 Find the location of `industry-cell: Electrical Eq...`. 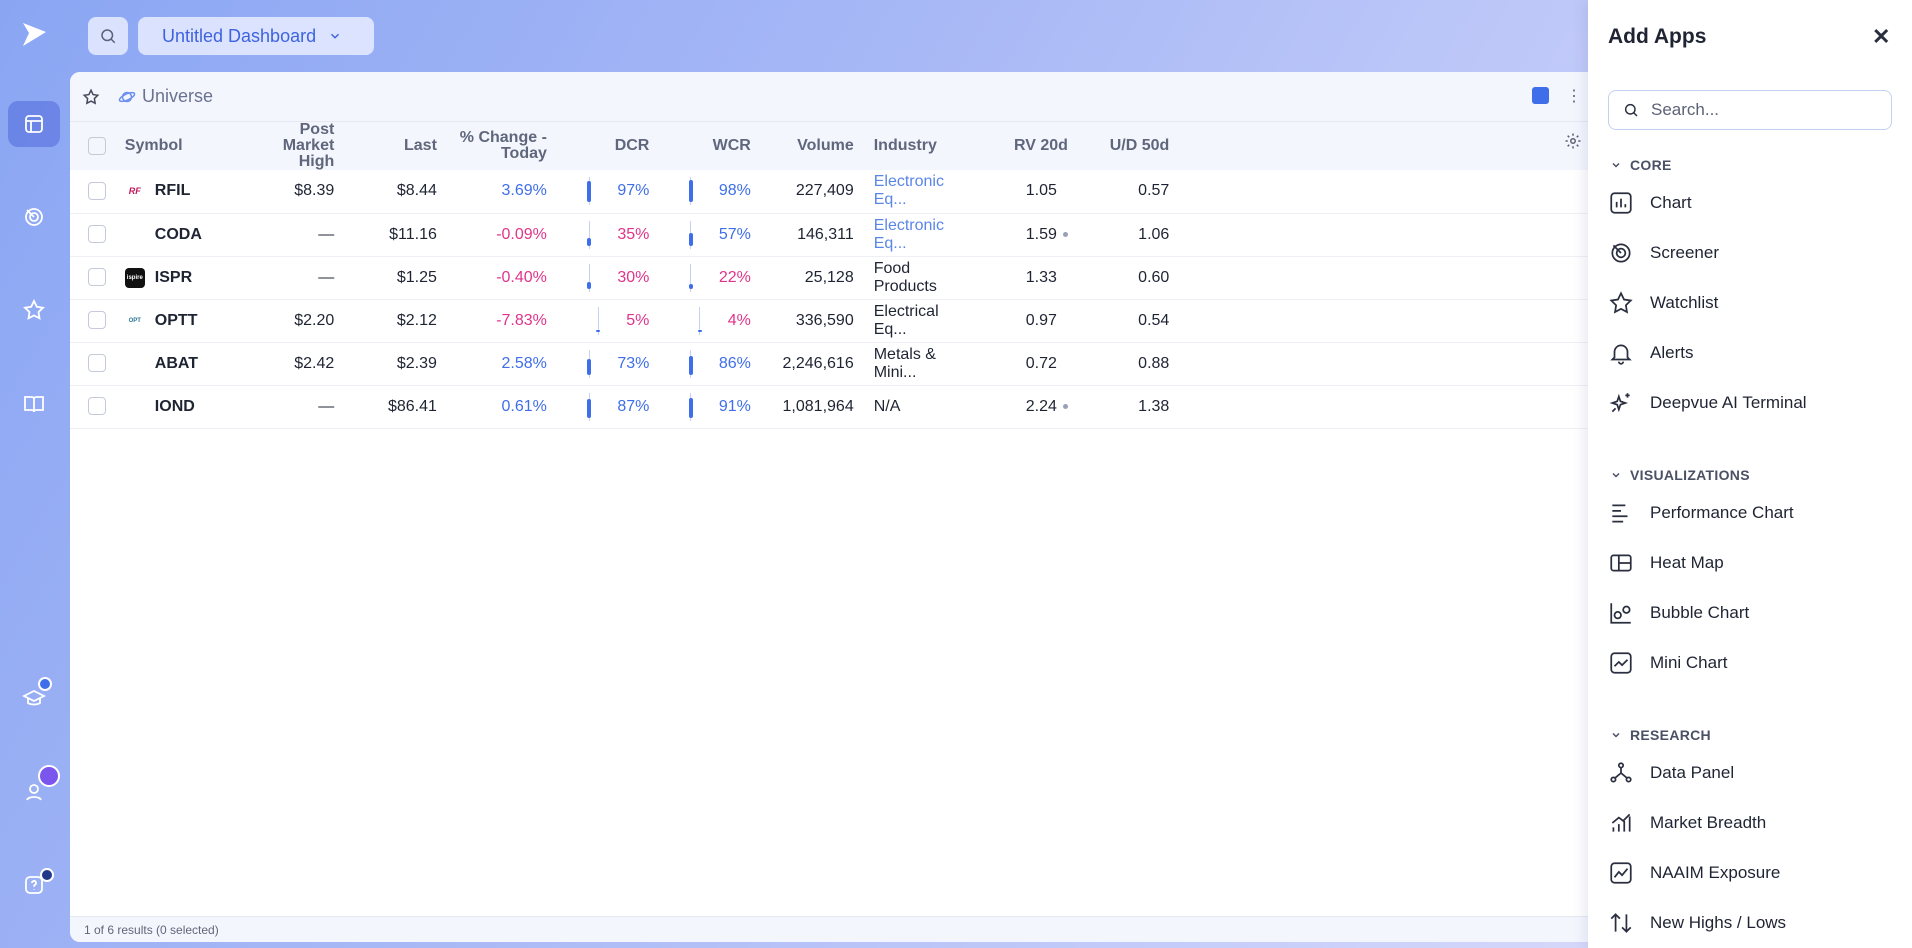

industry-cell: Electrical Eq... is located at coordinates (924, 321).